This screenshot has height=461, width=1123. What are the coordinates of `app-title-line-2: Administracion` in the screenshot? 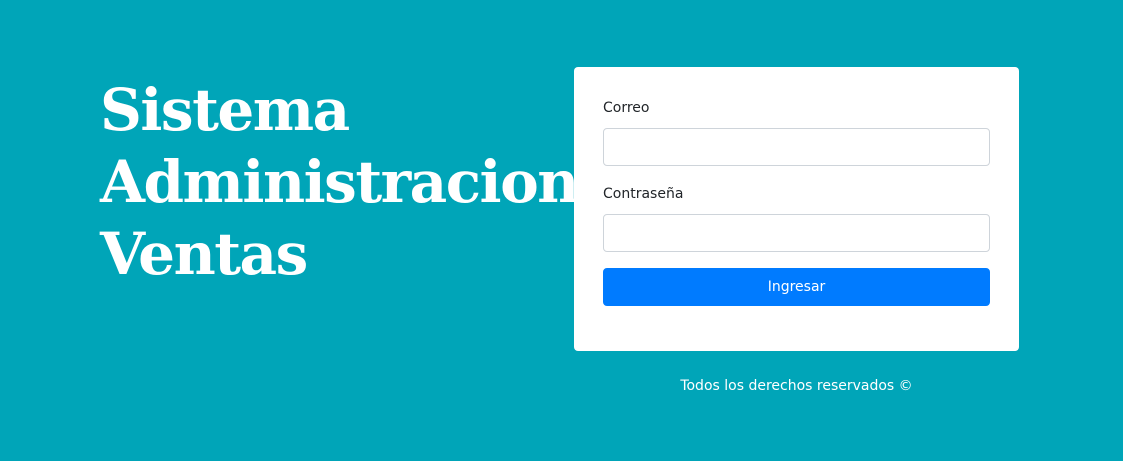 It's located at (339, 182).